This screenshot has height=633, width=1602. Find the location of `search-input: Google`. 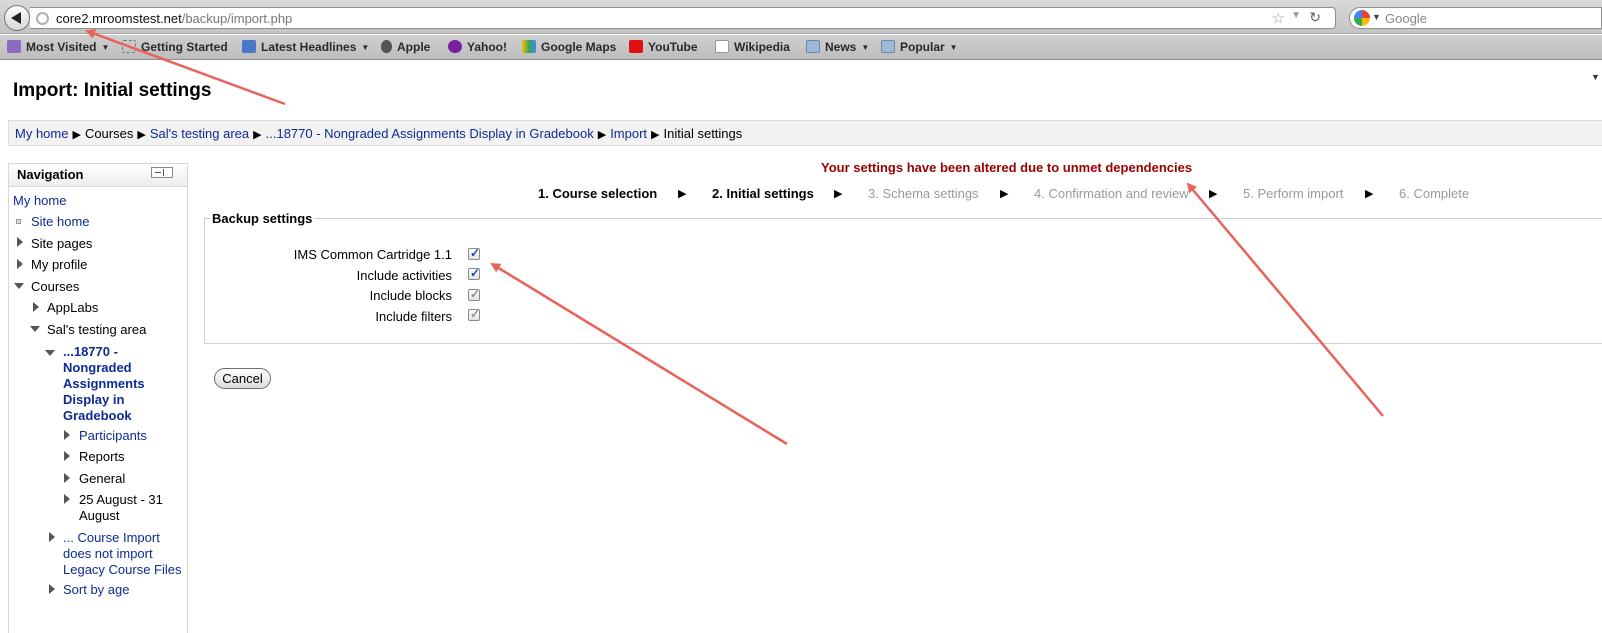

search-input: Google is located at coordinates (1406, 18).